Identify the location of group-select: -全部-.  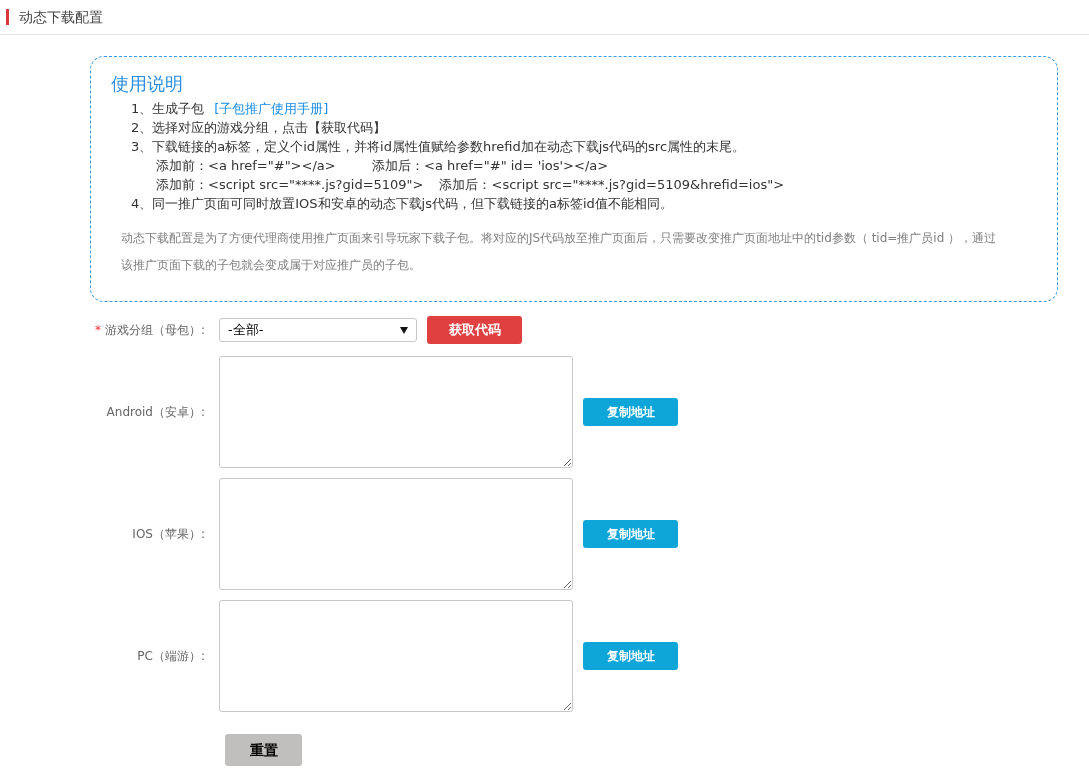
(318, 330).